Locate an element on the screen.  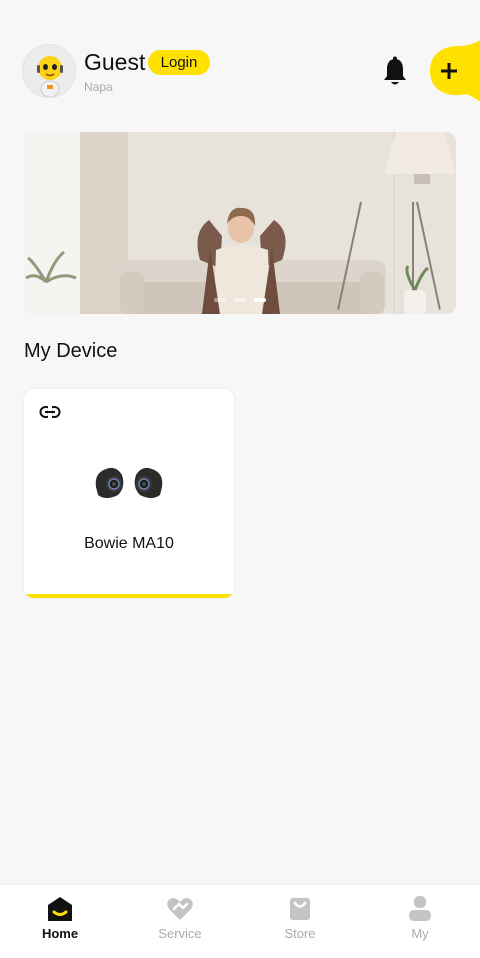
user-name: Guest is located at coordinates (115, 62).